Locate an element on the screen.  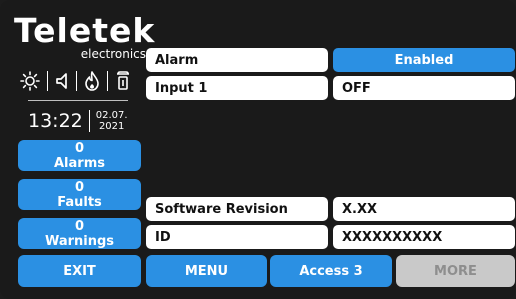
status-divider is located at coordinates (78, 100).